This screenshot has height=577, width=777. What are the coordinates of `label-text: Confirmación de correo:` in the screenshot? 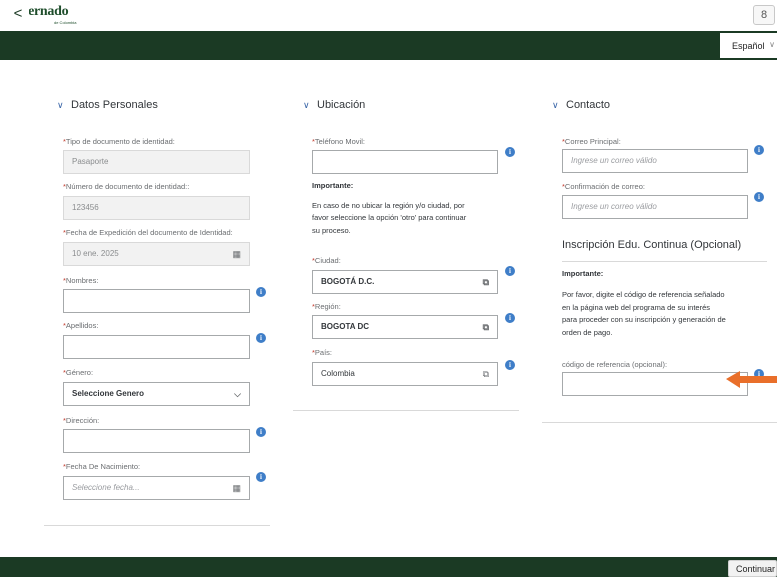 It's located at (604, 186).